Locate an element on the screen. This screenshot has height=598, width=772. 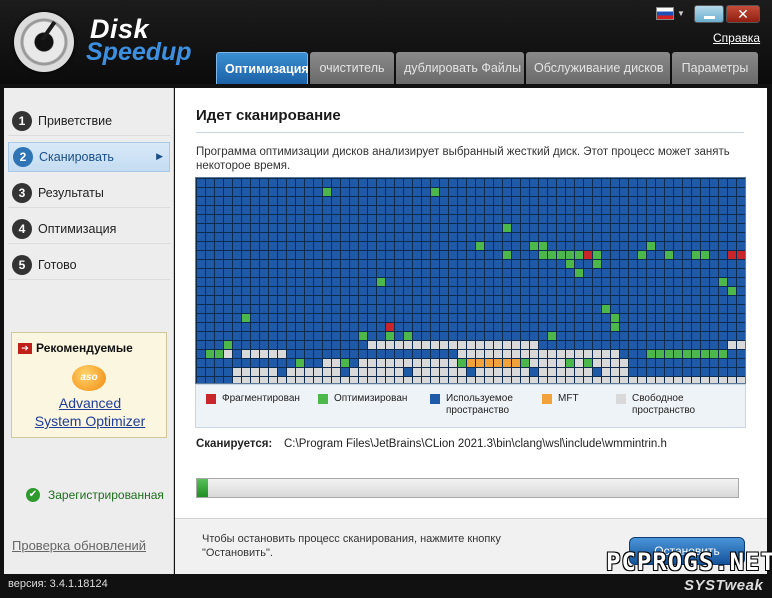
tab-optimization: Оптимизация is located at coordinates (262, 68).